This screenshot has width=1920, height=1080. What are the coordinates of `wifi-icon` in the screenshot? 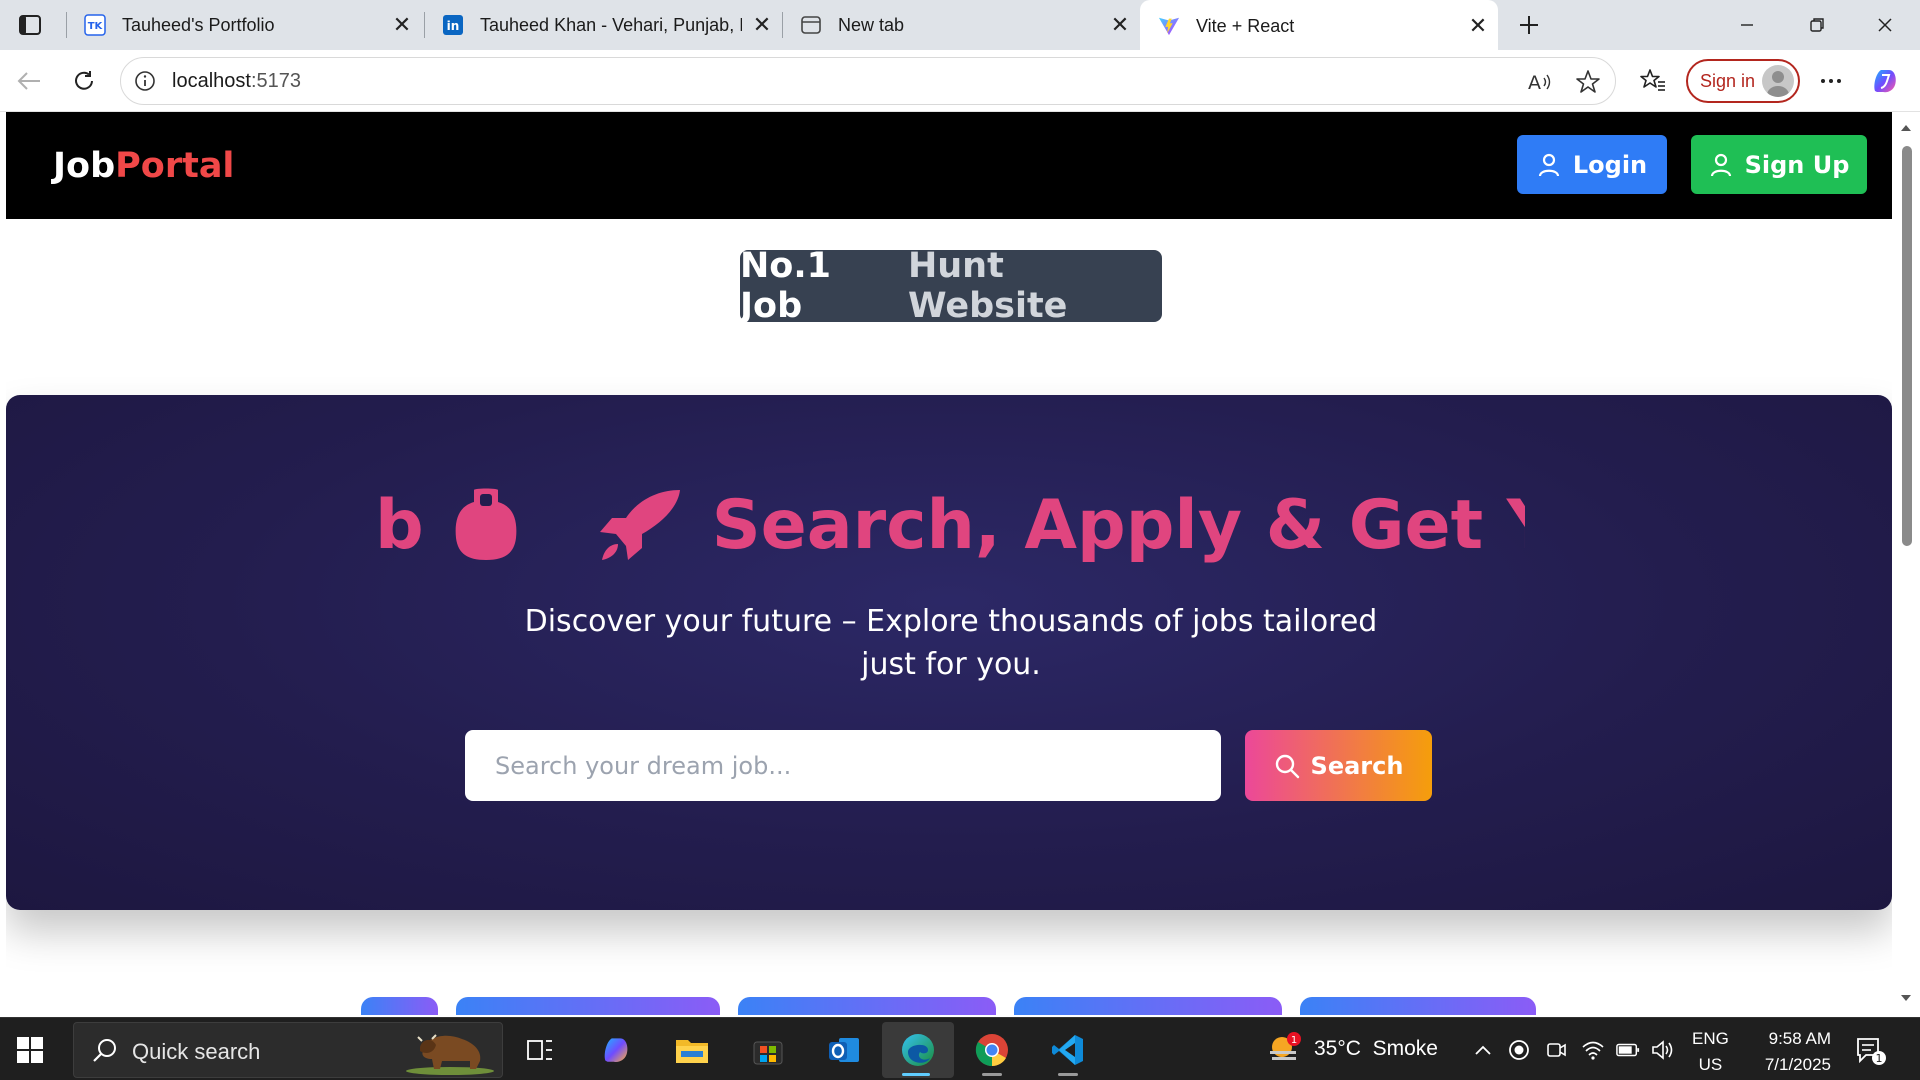 It's located at (1593, 1050).